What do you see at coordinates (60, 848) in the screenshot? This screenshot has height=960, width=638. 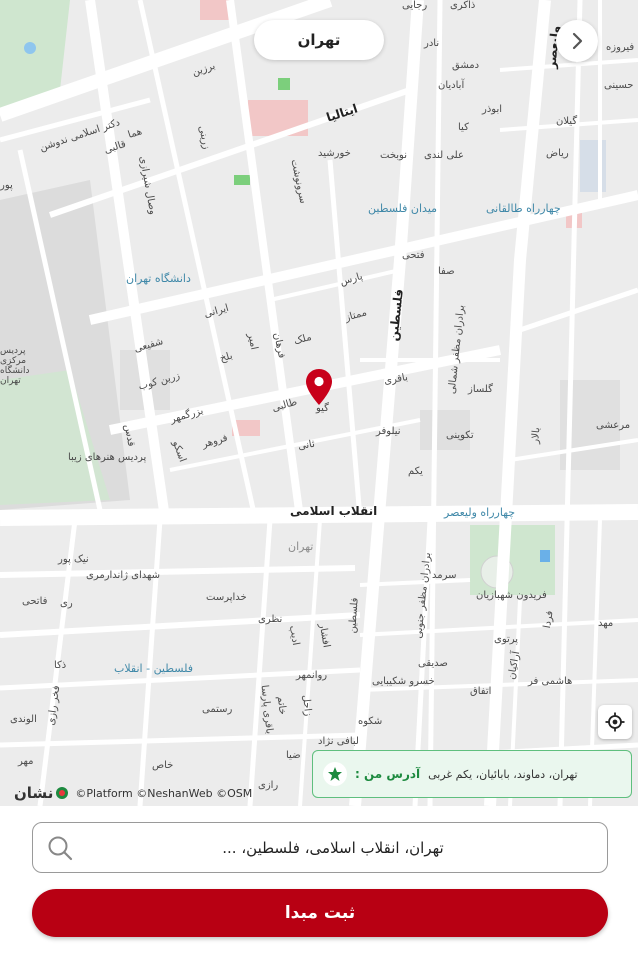 I see `search-icon` at bounding box center [60, 848].